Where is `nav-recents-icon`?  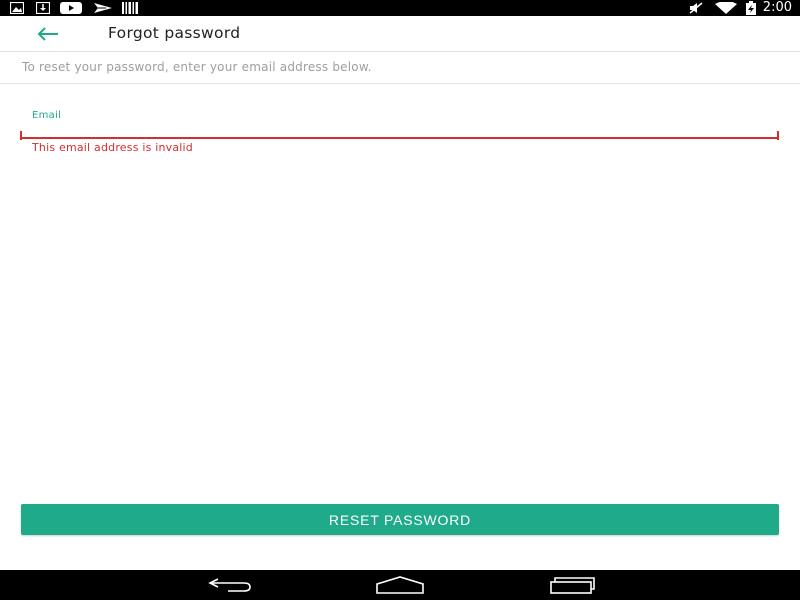
nav-recents-icon is located at coordinates (572, 585).